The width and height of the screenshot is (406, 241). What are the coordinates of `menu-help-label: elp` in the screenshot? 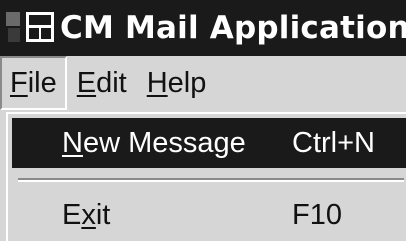 It's located at (187, 82).